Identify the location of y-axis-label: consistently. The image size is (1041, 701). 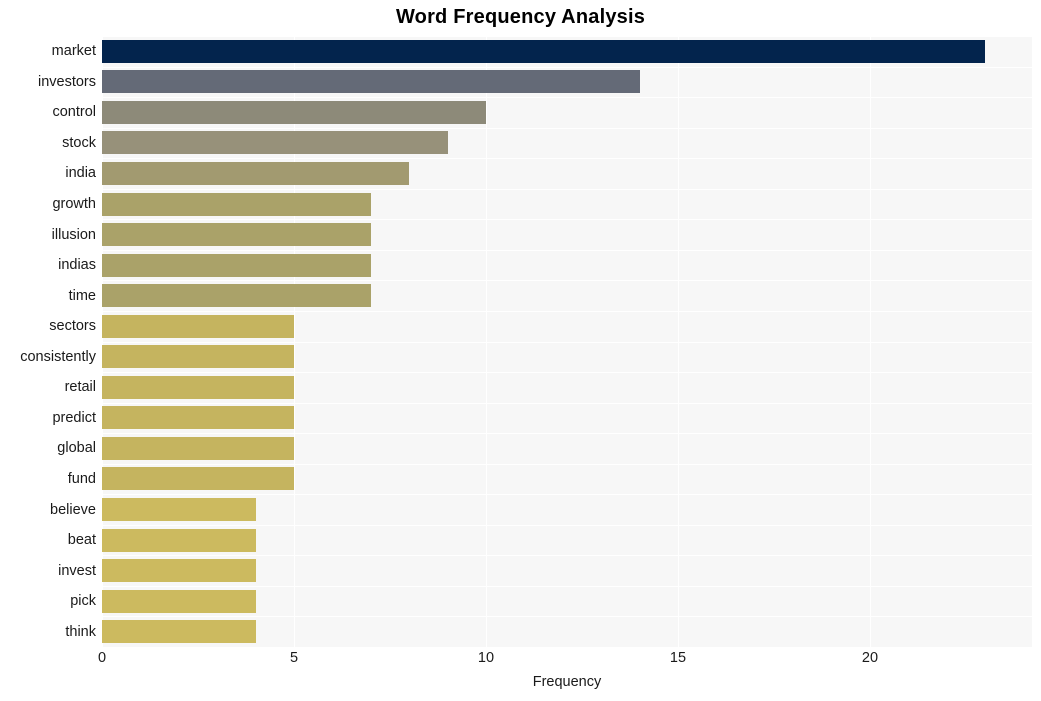
(58, 356).